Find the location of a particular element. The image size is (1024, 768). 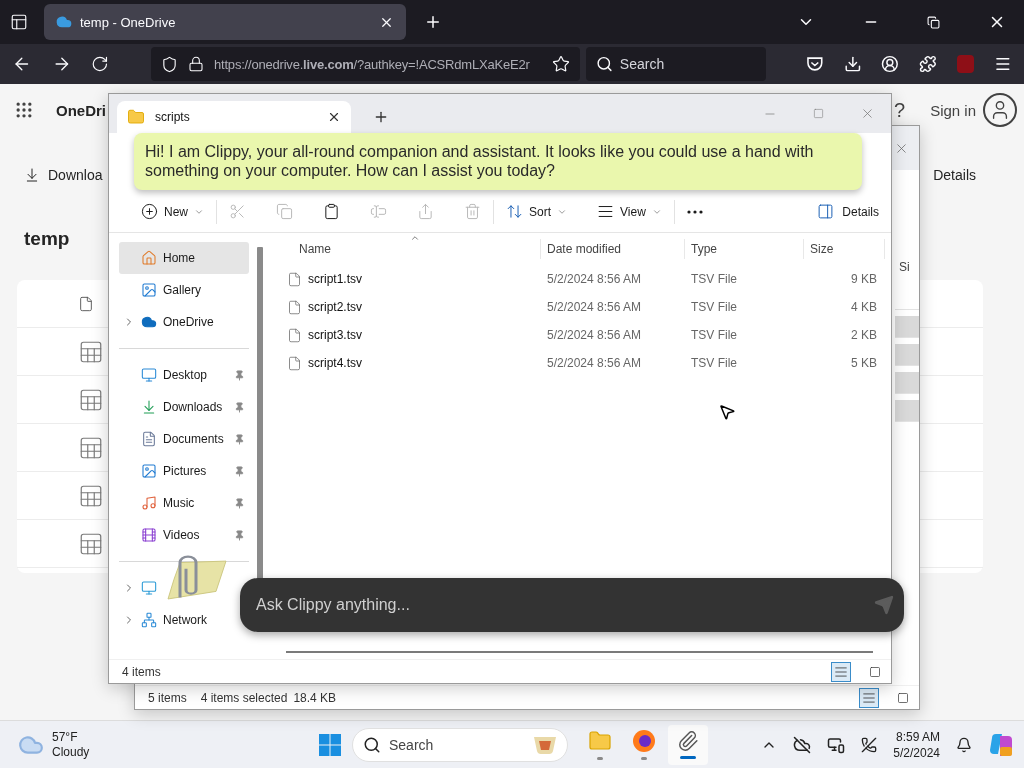

file-size: 2 KB is located at coordinates (864, 335).